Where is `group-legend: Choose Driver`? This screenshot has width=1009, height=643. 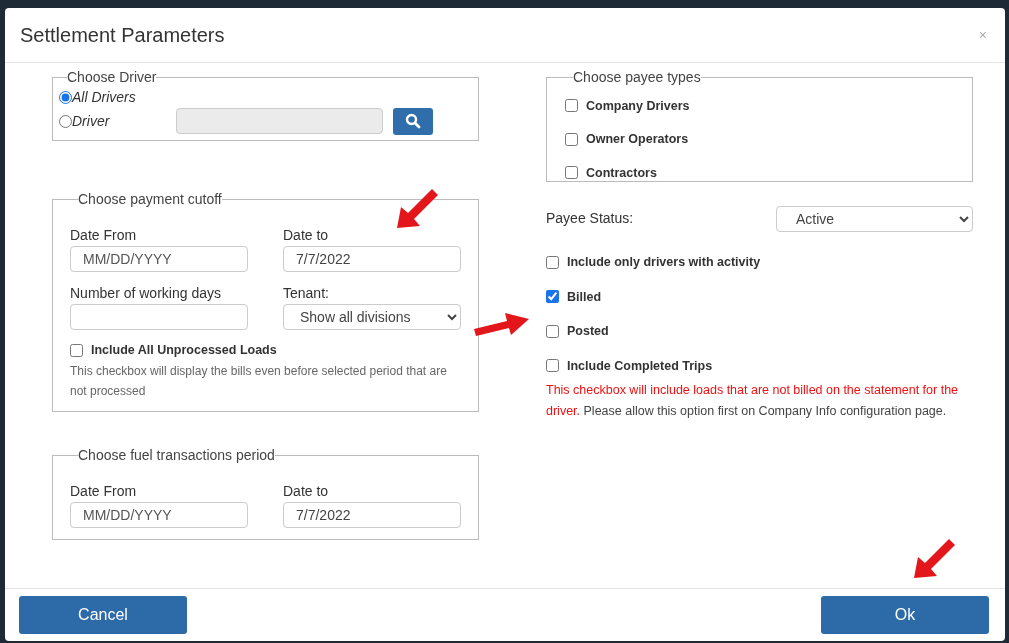
group-legend: Choose Driver is located at coordinates (112, 77).